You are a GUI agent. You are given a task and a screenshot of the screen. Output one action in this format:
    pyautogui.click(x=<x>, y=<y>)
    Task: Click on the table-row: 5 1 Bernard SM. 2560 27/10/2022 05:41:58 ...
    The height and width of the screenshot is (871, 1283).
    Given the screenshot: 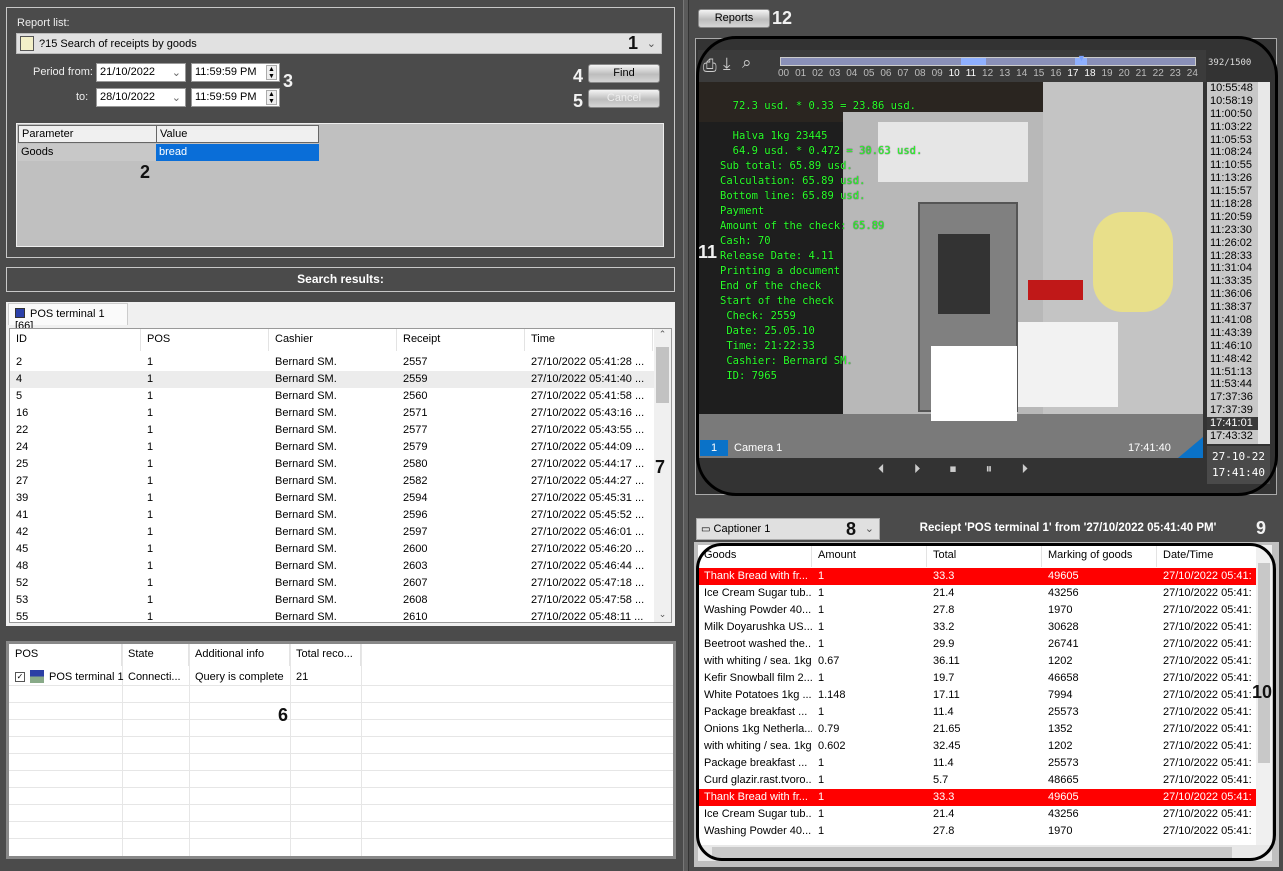 What is the action you would take?
    pyautogui.click(x=332, y=396)
    